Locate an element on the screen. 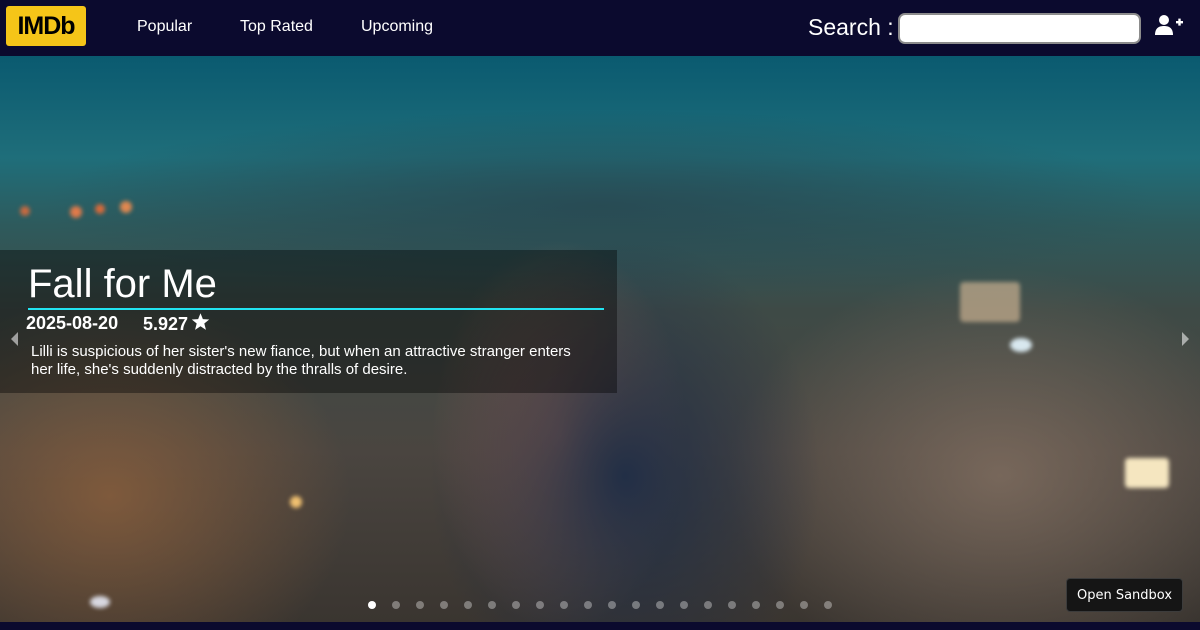 Image resolution: width=1200 pixels, height=630 pixels. carousel-indicators is located at coordinates (600, 605).